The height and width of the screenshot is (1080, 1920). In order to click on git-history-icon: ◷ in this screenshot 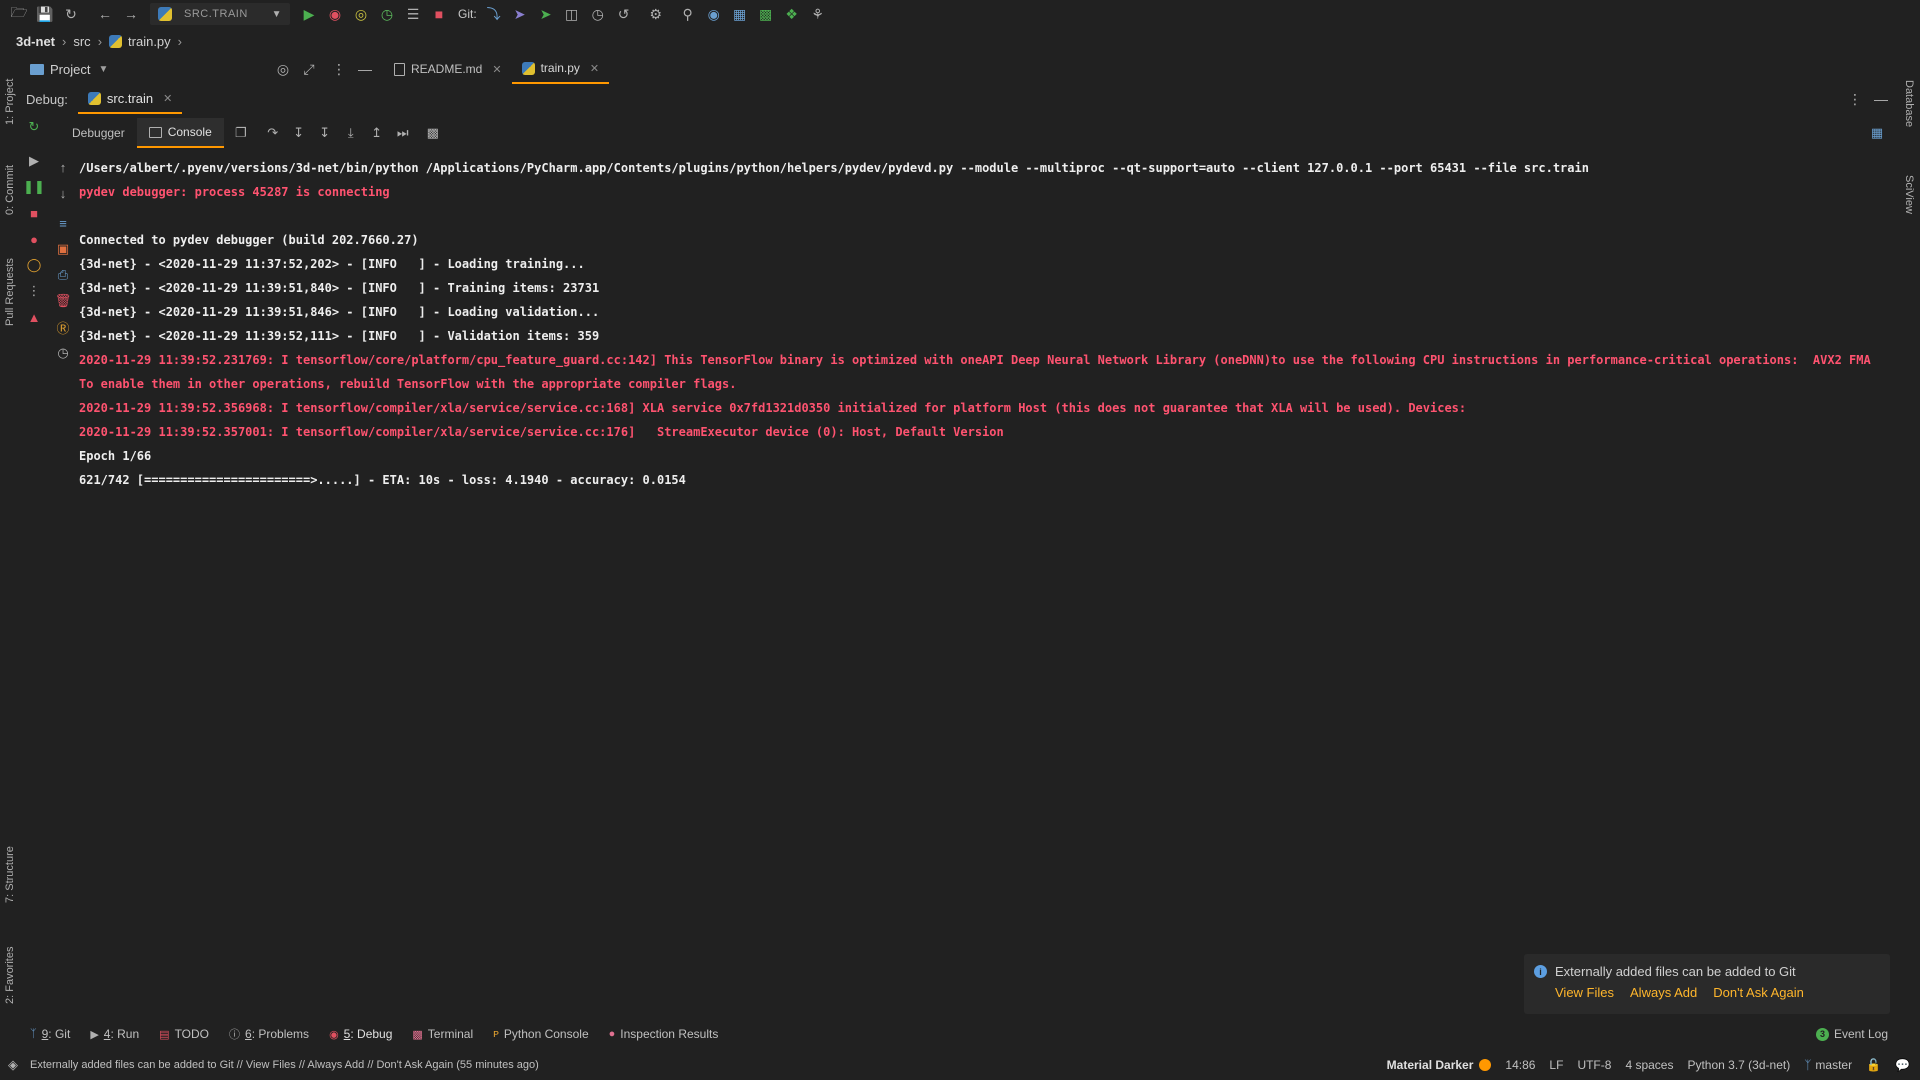, I will do `click(598, 14)`.